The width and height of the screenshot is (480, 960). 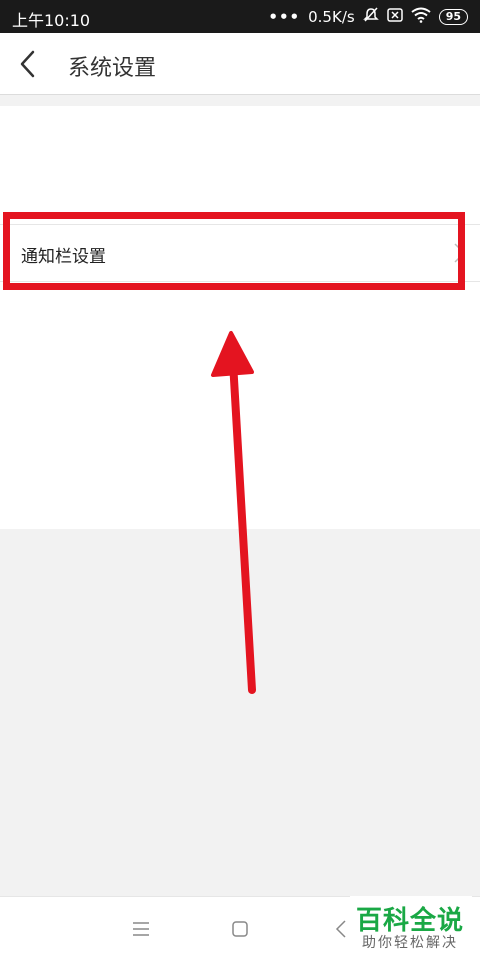 I want to click on sim-off-icon, so click(x=394, y=17).